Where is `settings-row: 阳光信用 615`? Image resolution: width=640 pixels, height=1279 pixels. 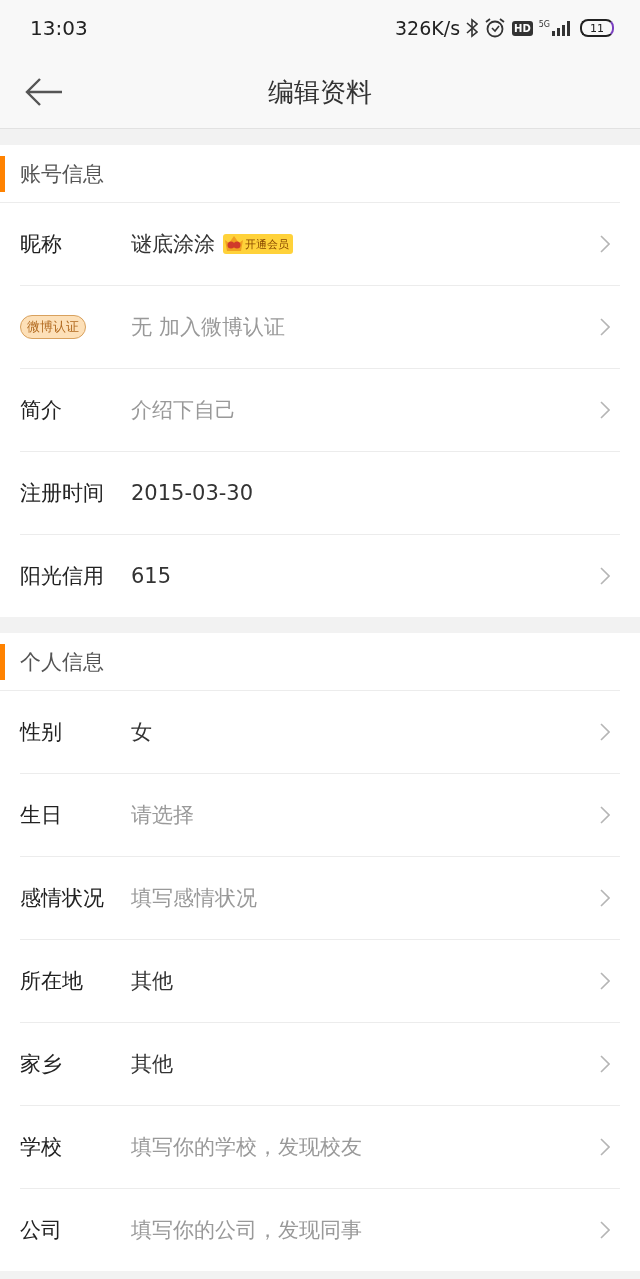
settings-row: 阳光信用 615 is located at coordinates (320, 576).